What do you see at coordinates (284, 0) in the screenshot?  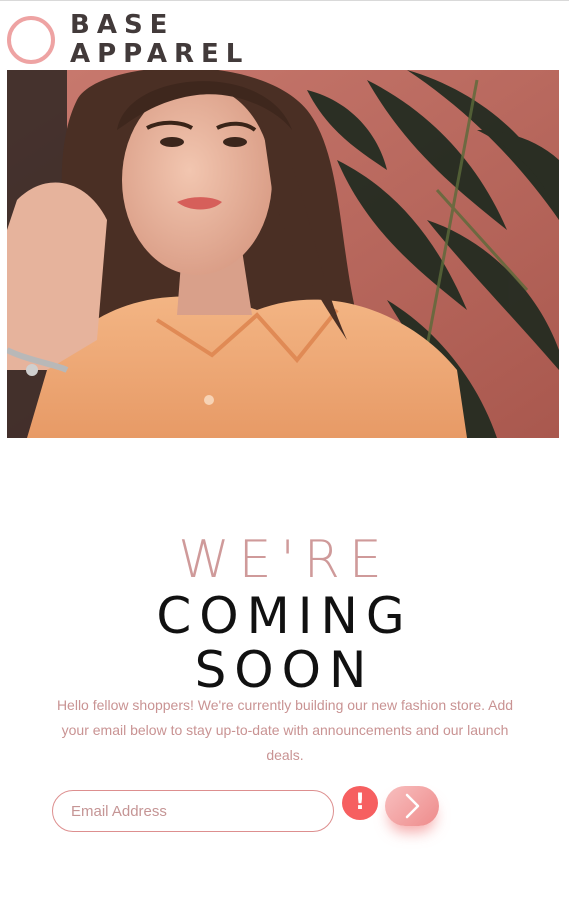 I see `top-border` at bounding box center [284, 0].